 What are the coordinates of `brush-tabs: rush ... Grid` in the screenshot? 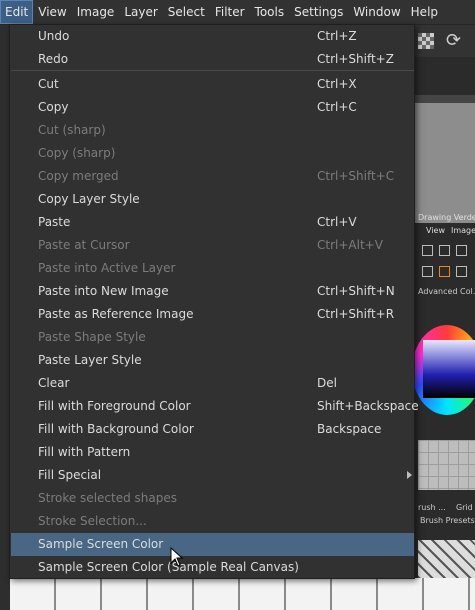 It's located at (445, 507).